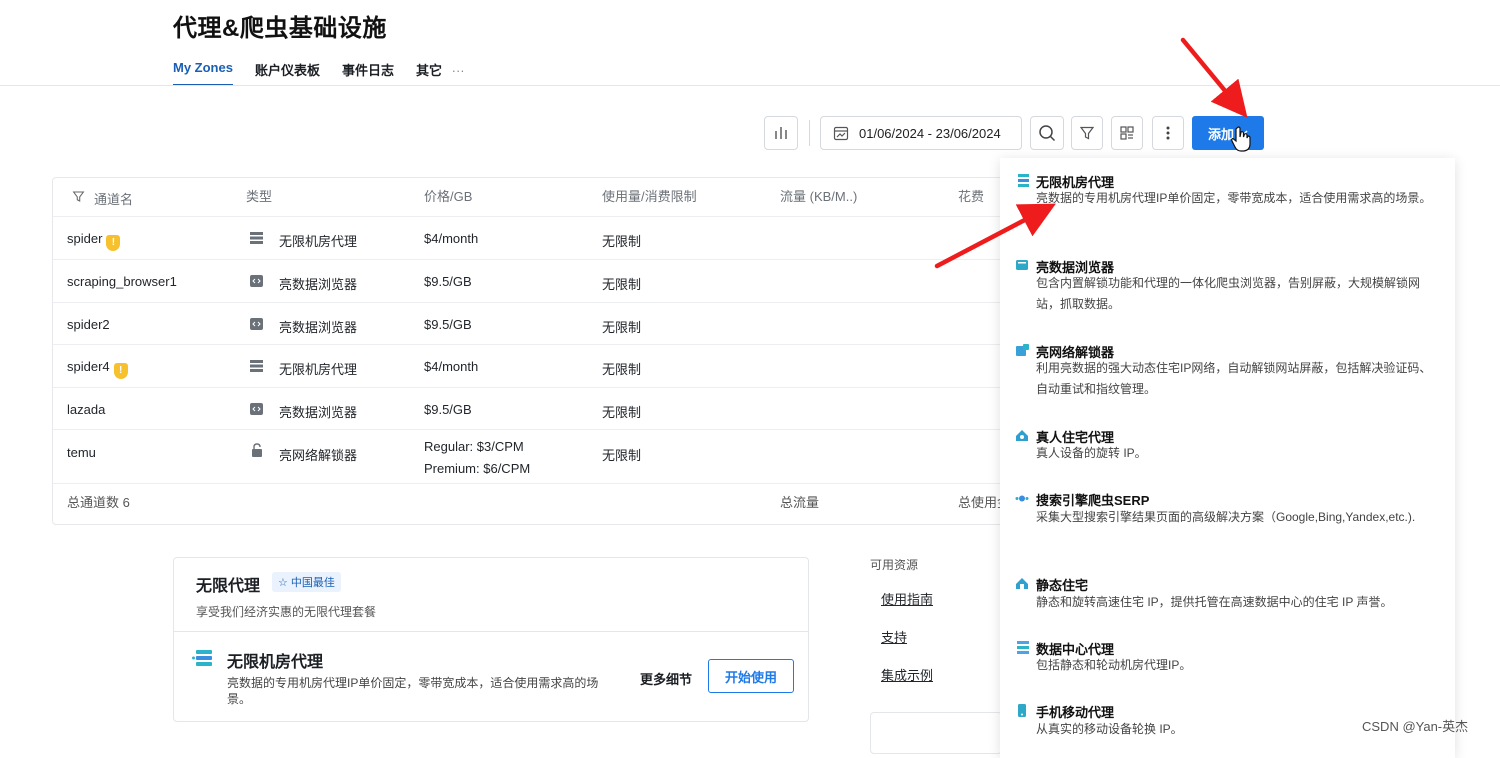  Describe the element at coordinates (841, 133) in the screenshot. I see `calendar-icon` at that location.